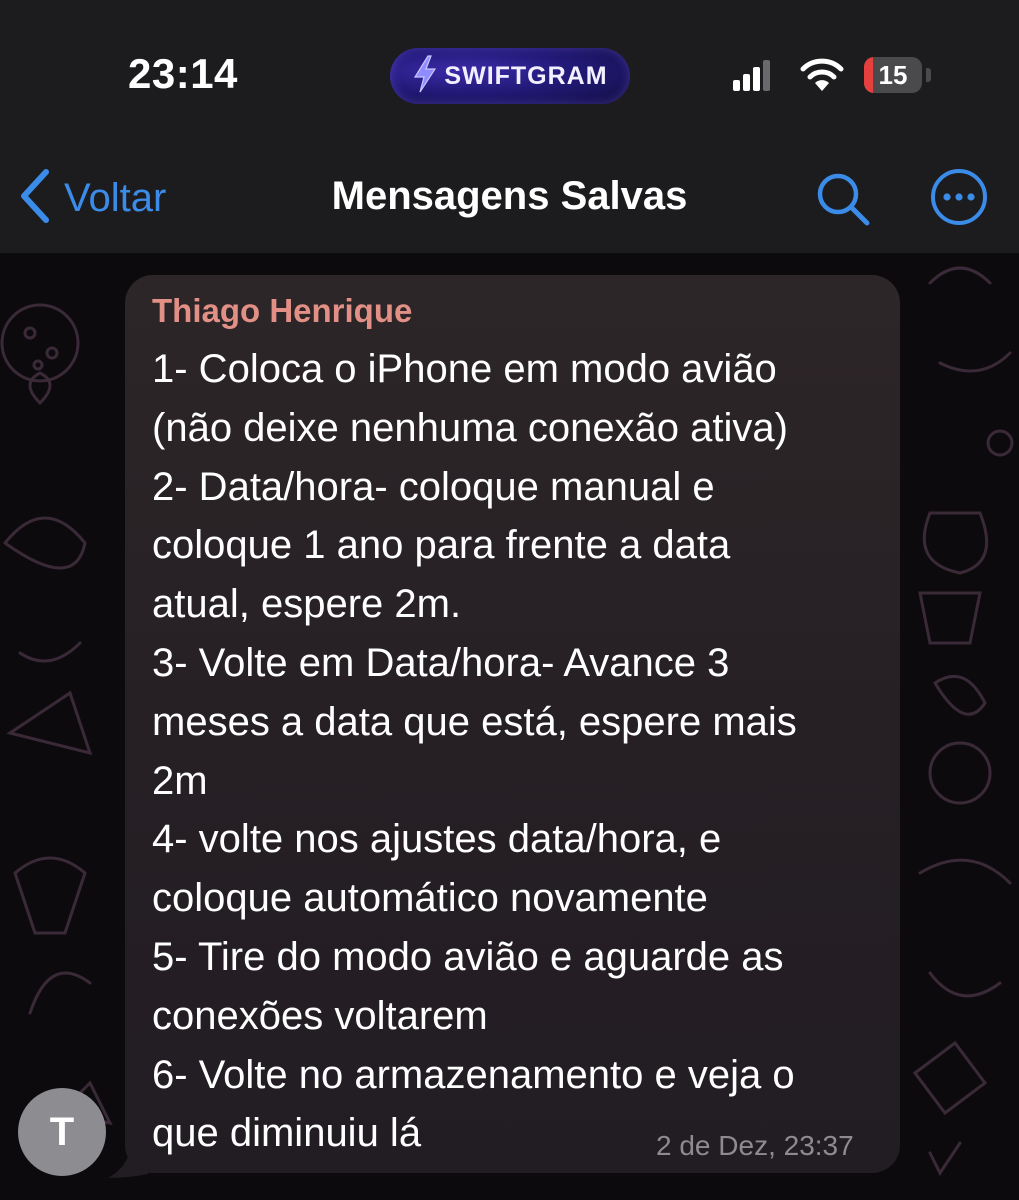 The width and height of the screenshot is (1019, 1200). Describe the element at coordinates (752, 78) in the screenshot. I see `signal-icon` at that location.